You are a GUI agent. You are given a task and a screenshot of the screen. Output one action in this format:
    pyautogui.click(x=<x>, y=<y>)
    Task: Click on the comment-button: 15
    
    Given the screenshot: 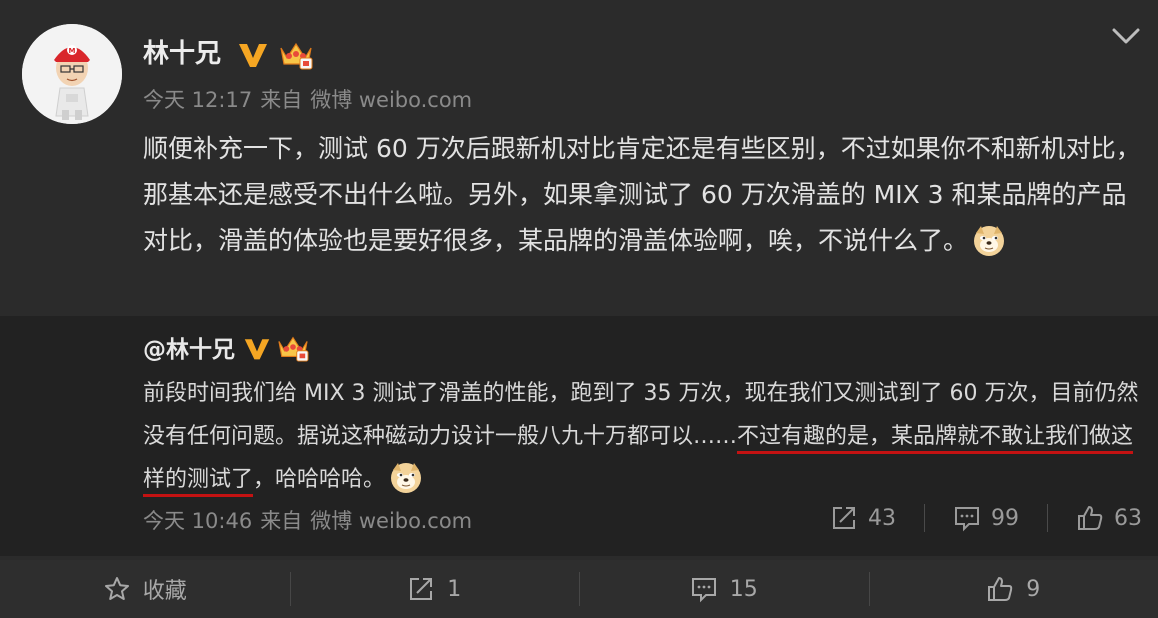 What is the action you would take?
    pyautogui.click(x=724, y=589)
    